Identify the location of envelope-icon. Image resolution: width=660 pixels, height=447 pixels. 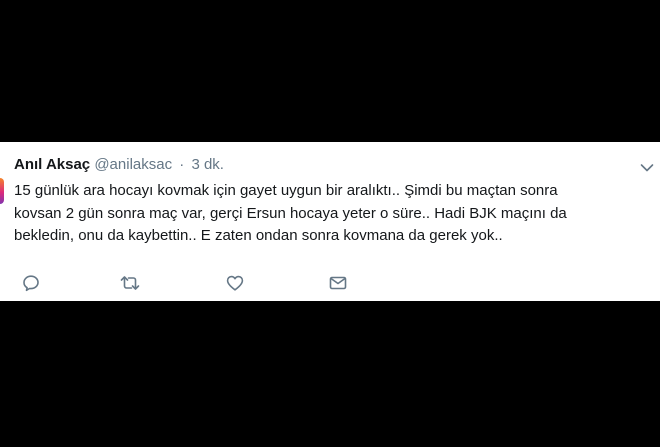
(338, 283).